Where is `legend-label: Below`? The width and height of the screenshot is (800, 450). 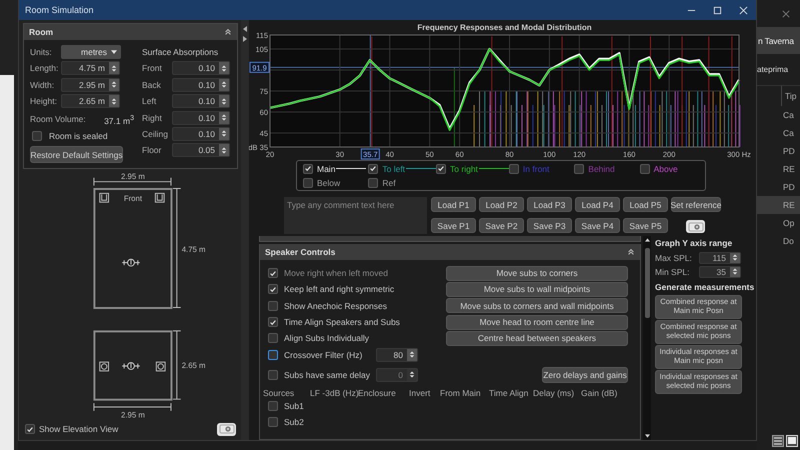
legend-label: Below is located at coordinates (328, 183).